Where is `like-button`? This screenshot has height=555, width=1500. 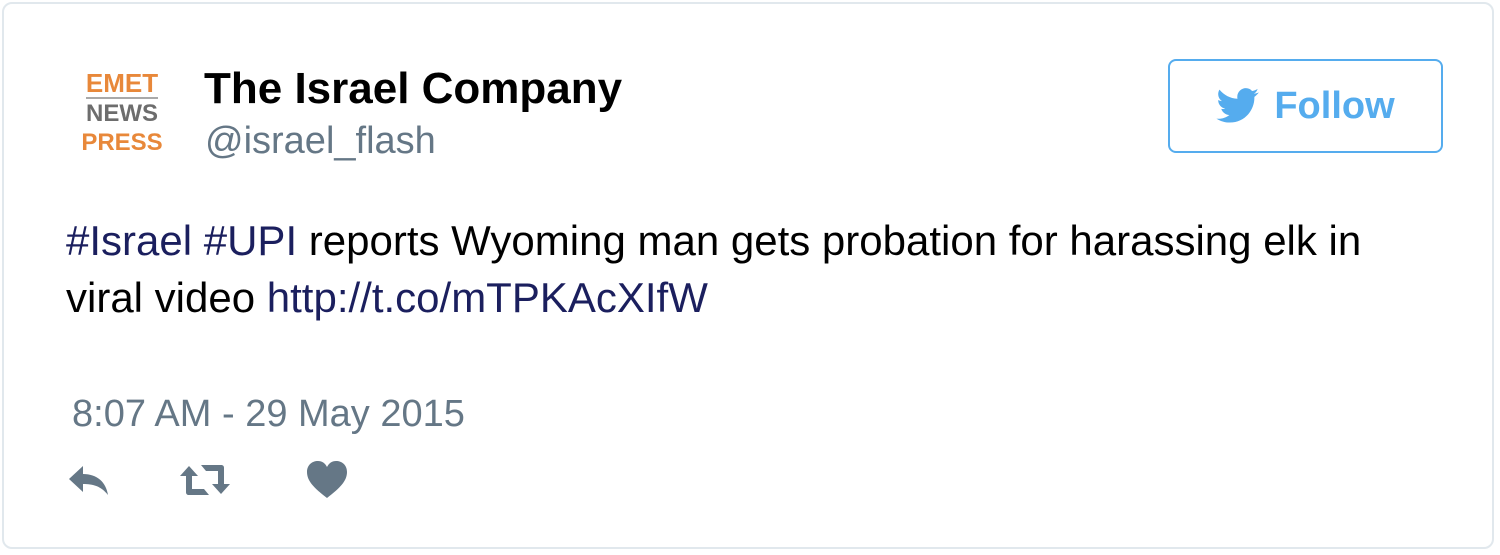
like-button is located at coordinates (327, 482).